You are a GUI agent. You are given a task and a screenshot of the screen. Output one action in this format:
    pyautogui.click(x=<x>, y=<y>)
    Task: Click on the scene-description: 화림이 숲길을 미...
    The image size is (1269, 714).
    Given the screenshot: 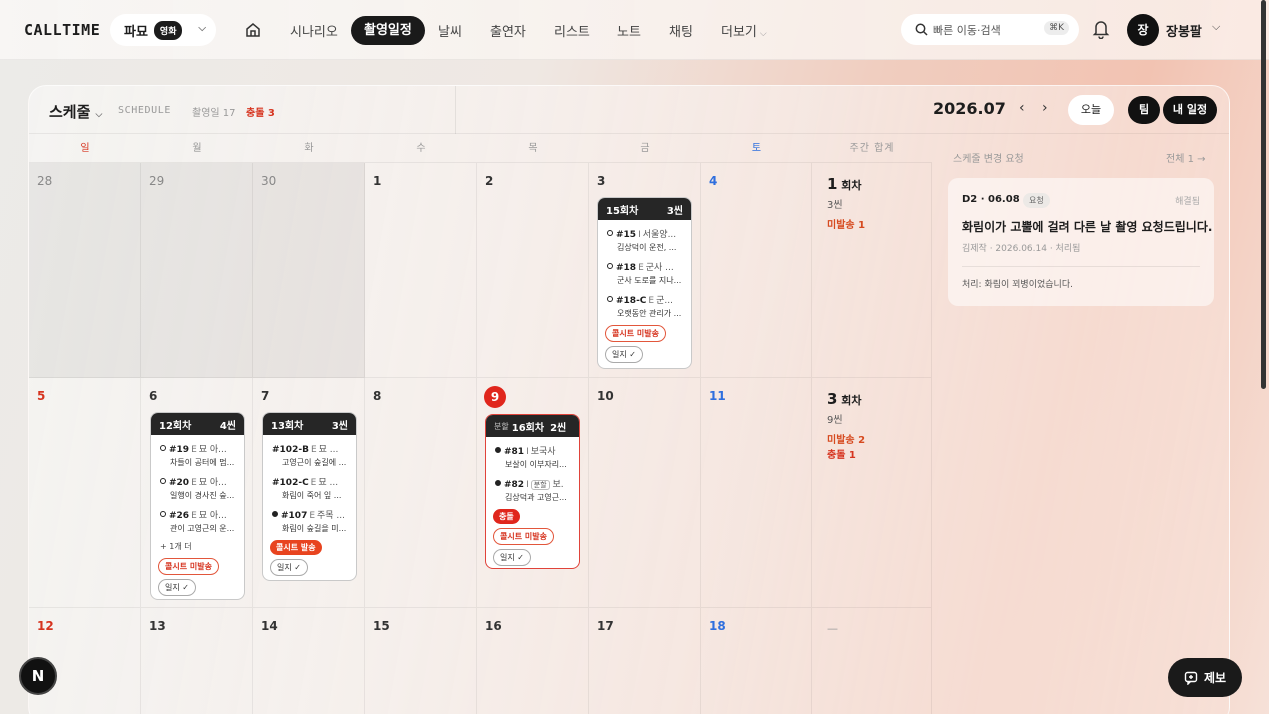 What is the action you would take?
    pyautogui.click(x=314, y=528)
    